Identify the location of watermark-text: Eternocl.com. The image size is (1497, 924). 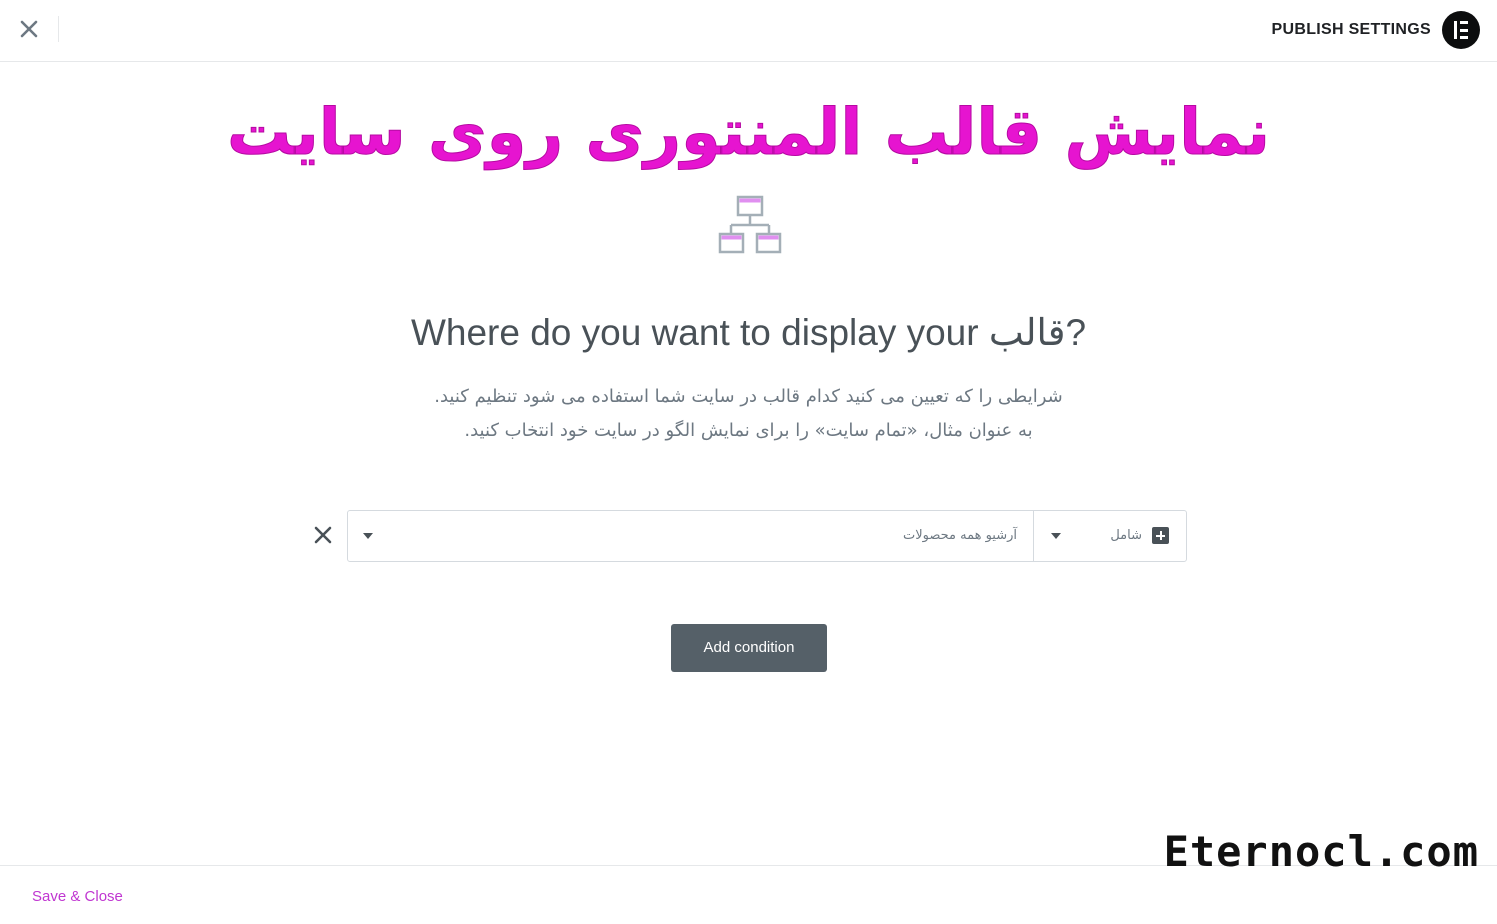
(1321, 851).